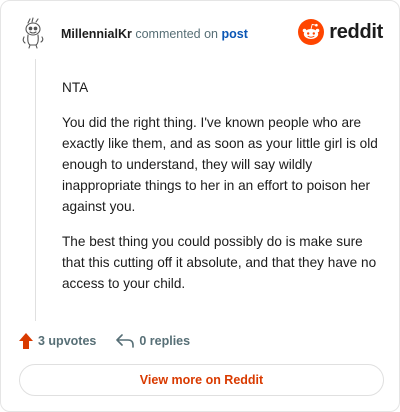  Describe the element at coordinates (35, 190) in the screenshot. I see `thread-line` at that location.